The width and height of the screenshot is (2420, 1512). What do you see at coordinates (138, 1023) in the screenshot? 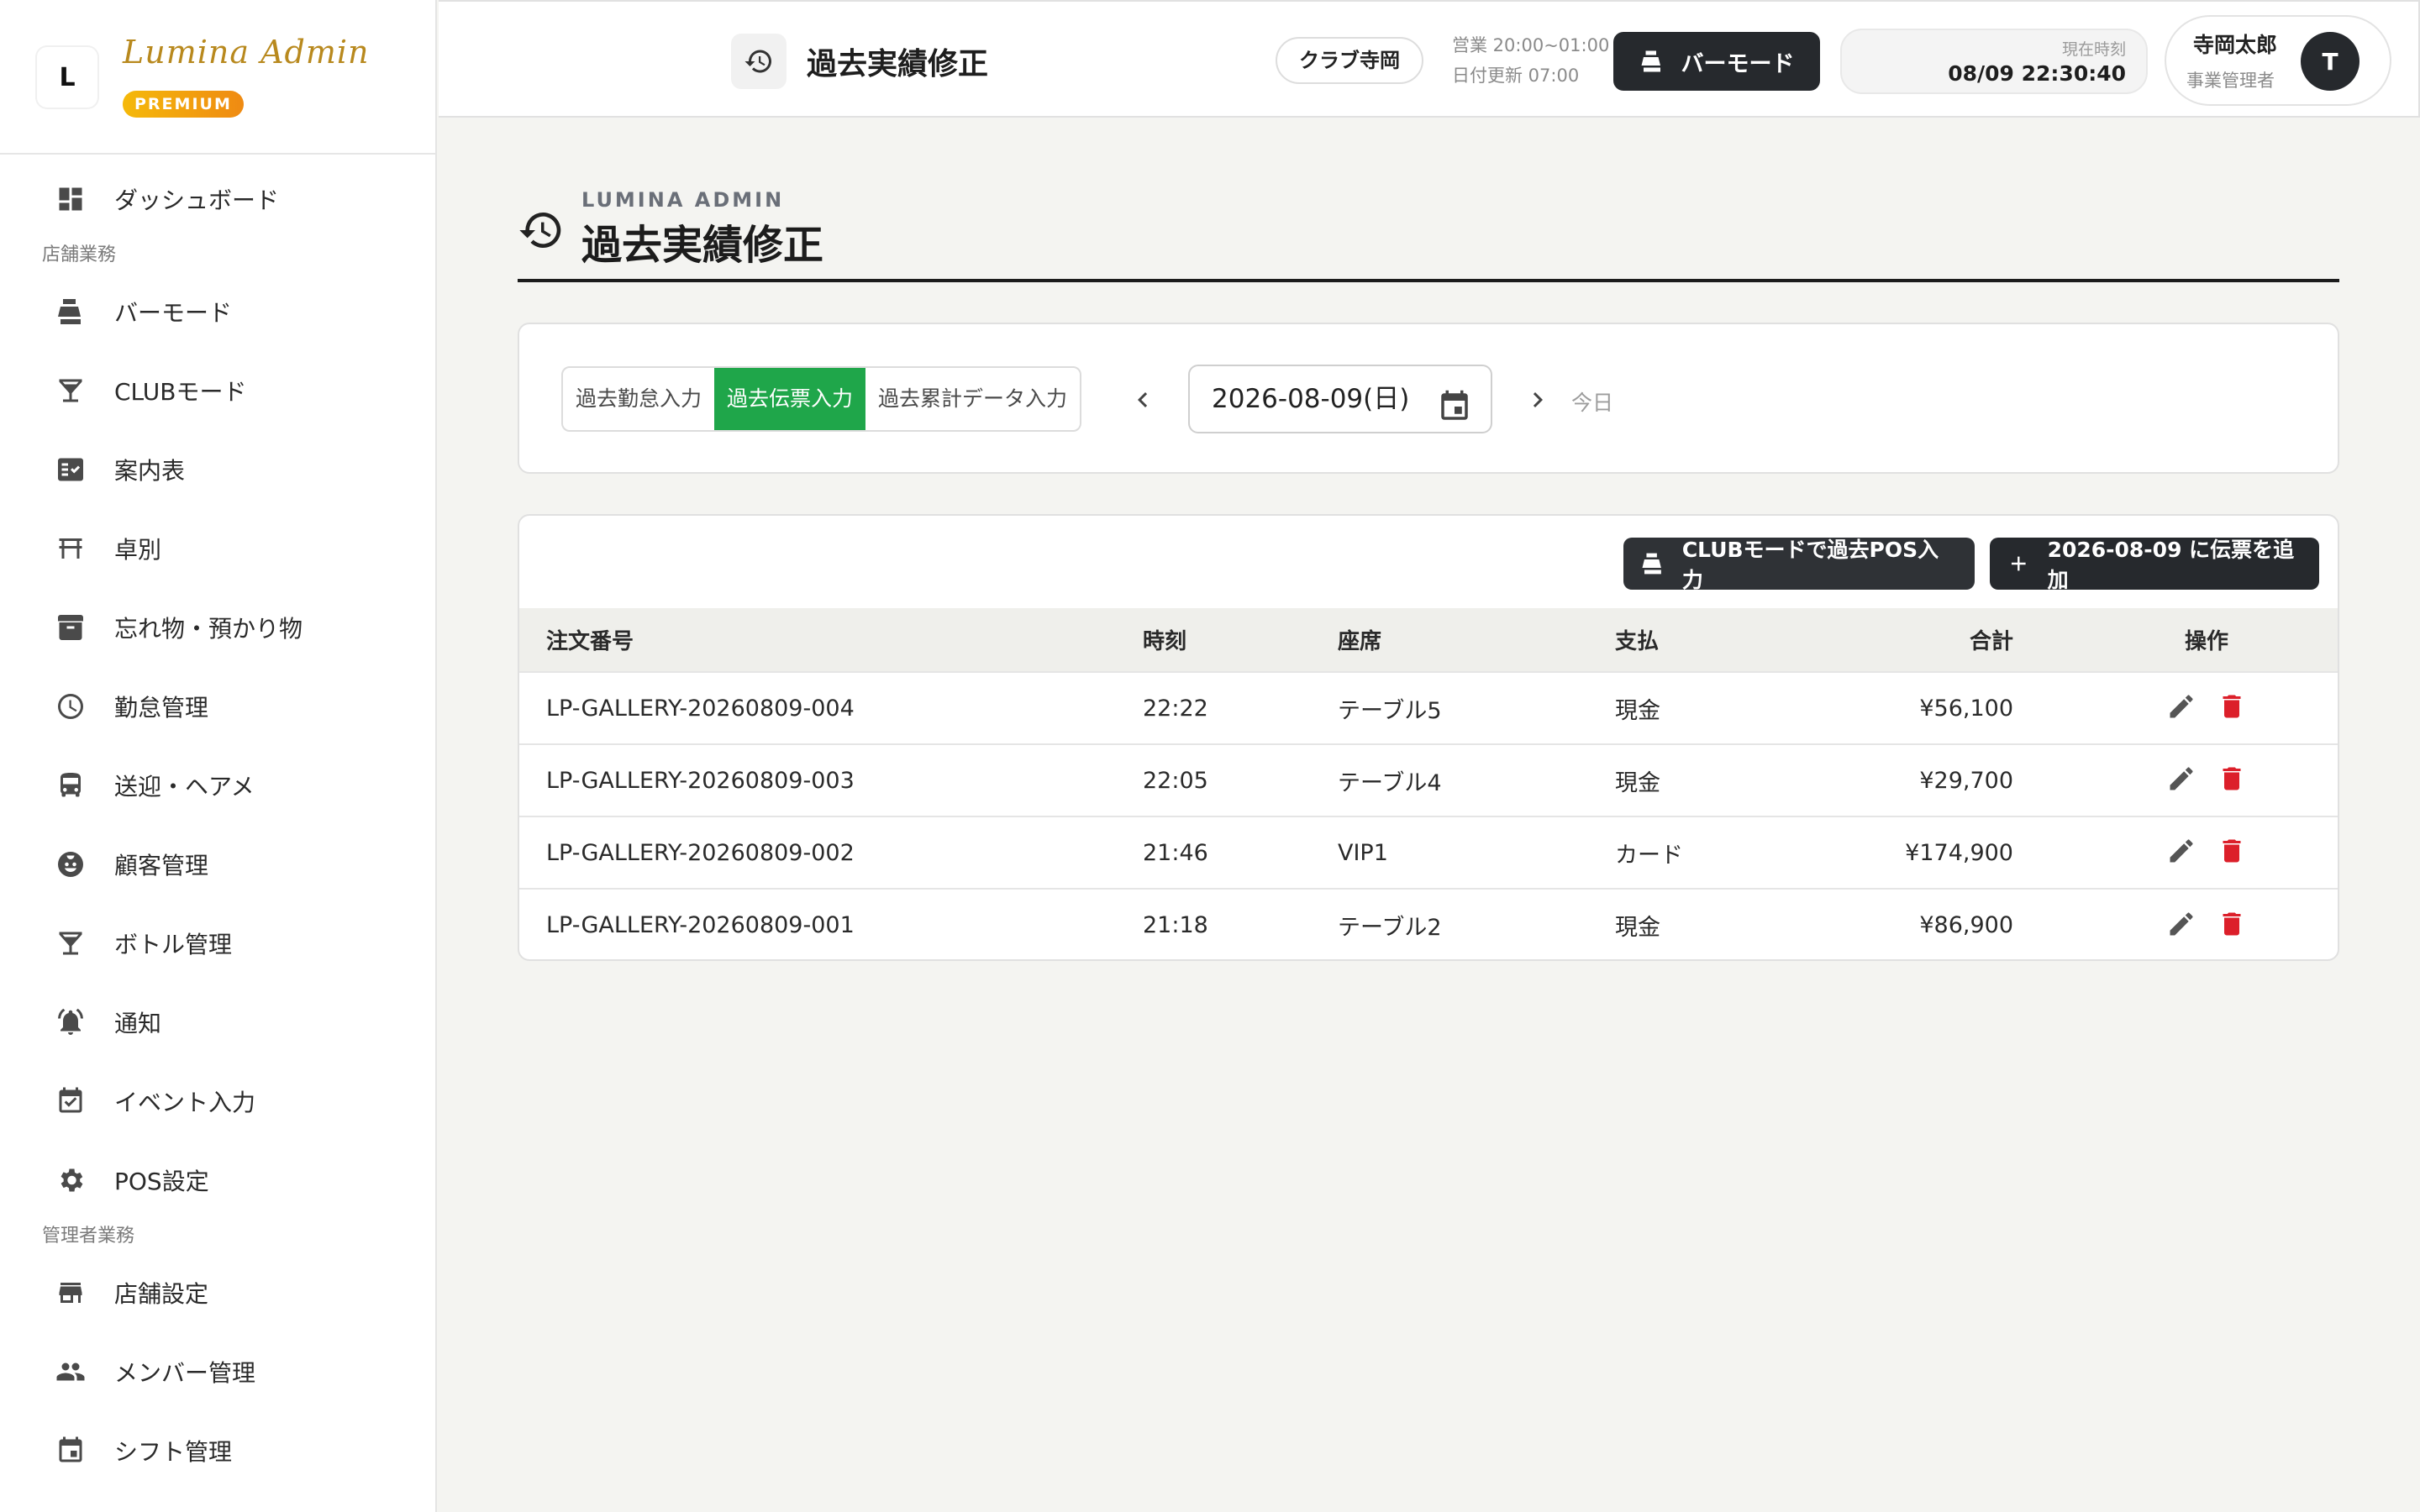
I see `sidebar-item-label: 通知` at bounding box center [138, 1023].